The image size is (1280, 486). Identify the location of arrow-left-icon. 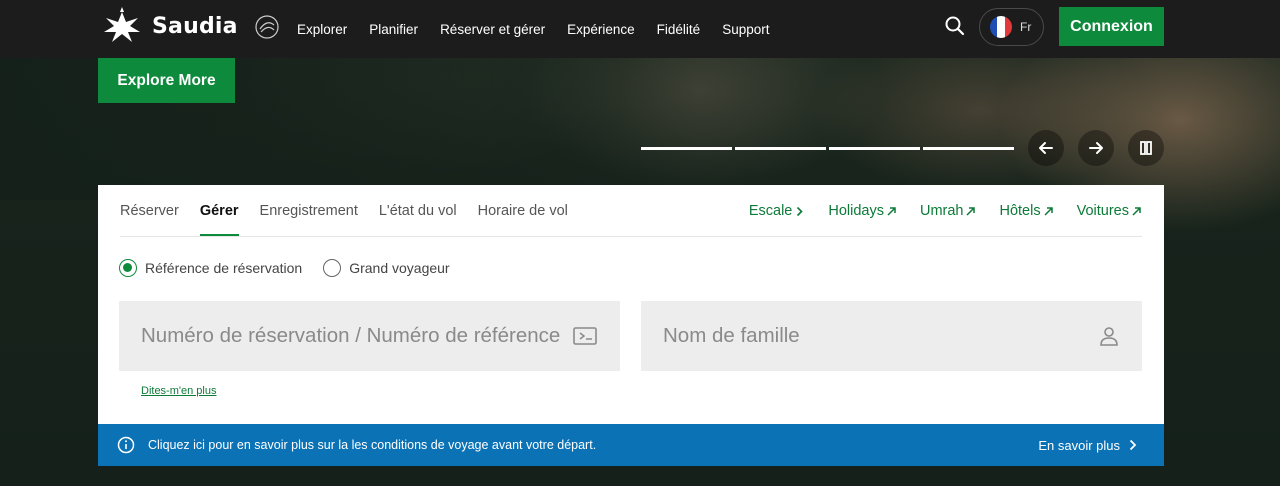
(1046, 148).